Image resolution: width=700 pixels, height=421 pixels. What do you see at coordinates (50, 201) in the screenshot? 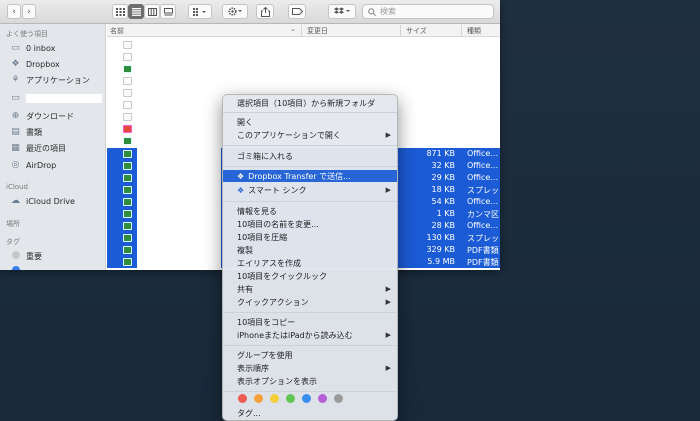
I see `sidebar-item-label: iCloud Drive` at bounding box center [50, 201].